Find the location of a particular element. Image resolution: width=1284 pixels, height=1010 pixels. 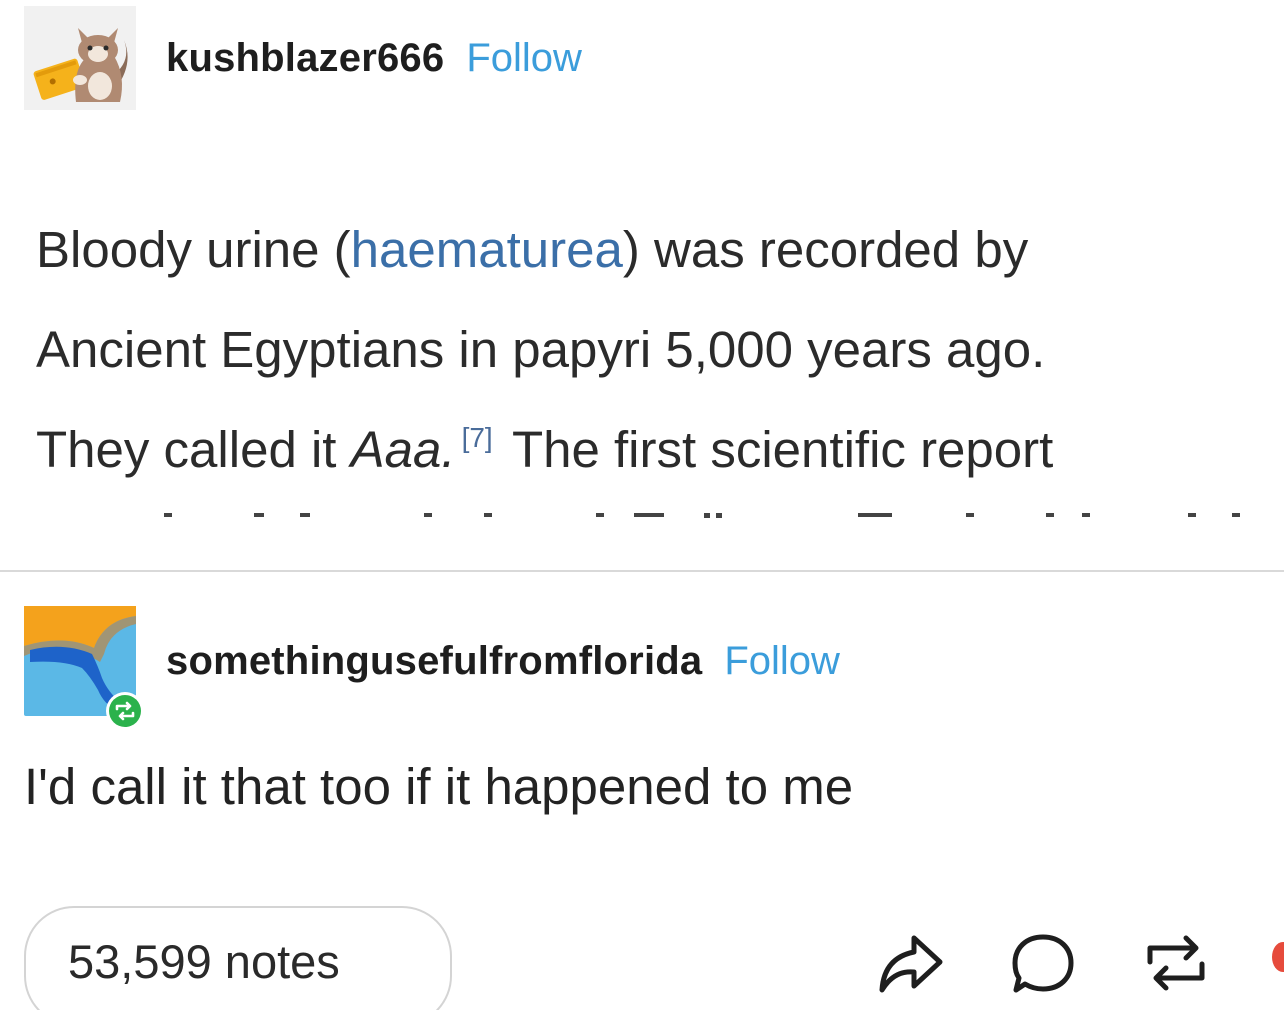

share-icon is located at coordinates (911, 963).